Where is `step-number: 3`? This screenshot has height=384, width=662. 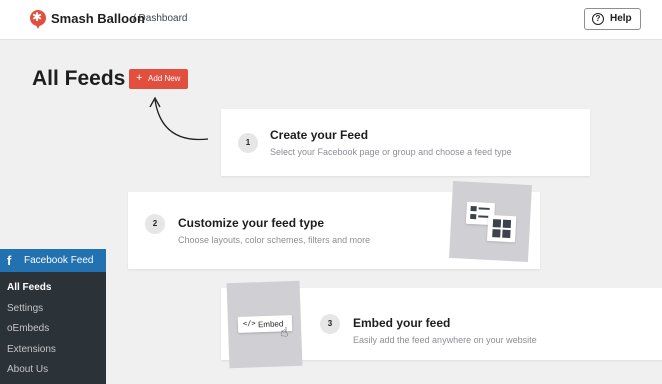
step-number: 3 is located at coordinates (330, 324).